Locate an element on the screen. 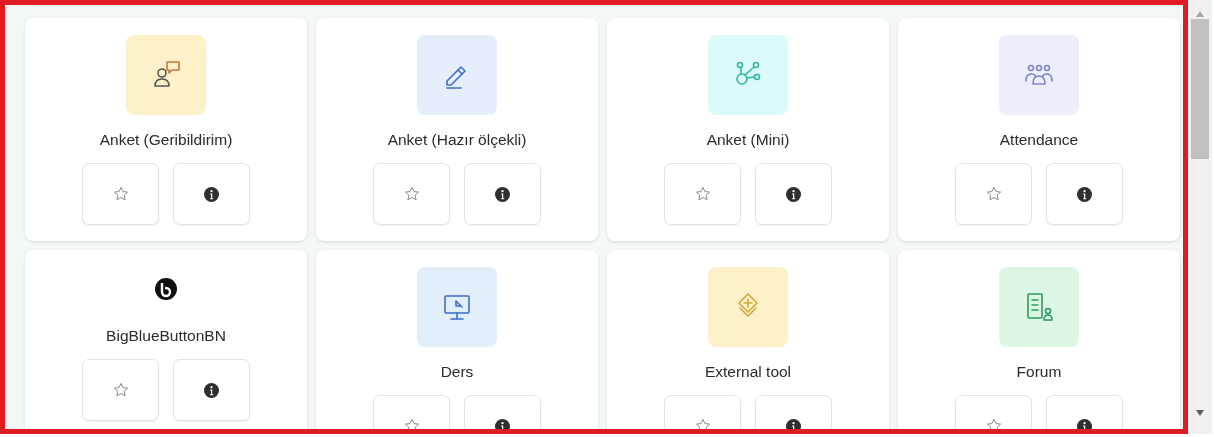 This screenshot has height=437, width=1214. module-card: Anket (Geribildirim) is located at coordinates (166, 129).